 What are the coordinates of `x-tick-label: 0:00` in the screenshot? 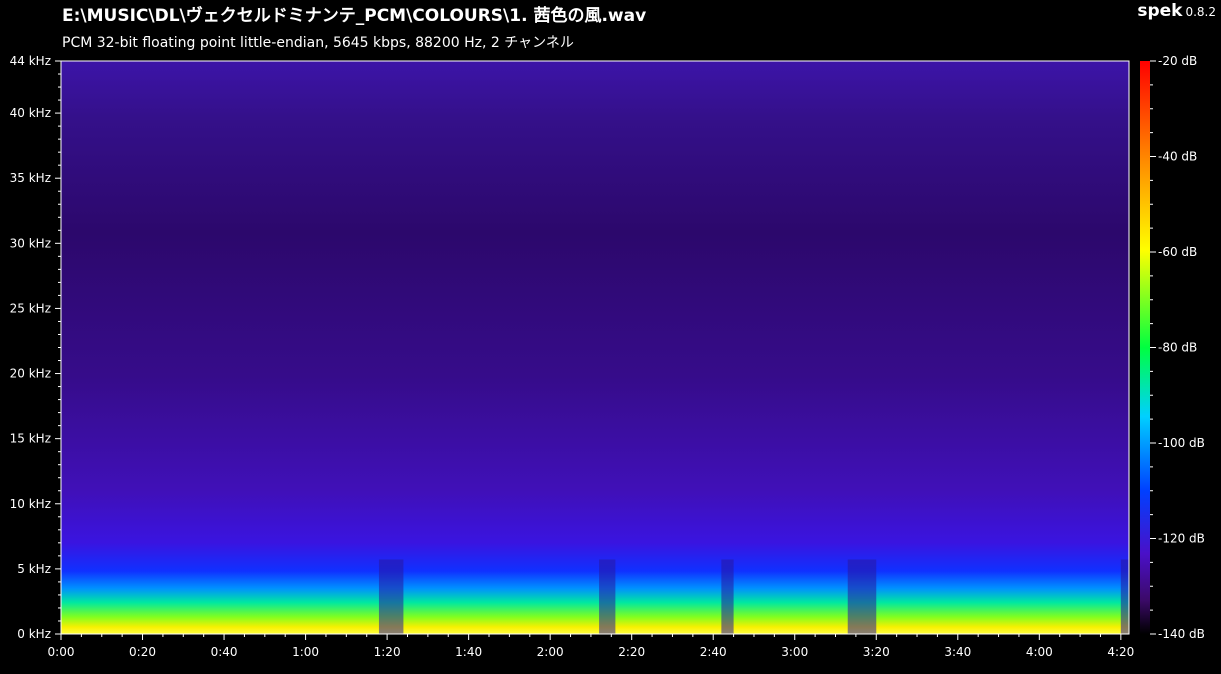 It's located at (61, 652).